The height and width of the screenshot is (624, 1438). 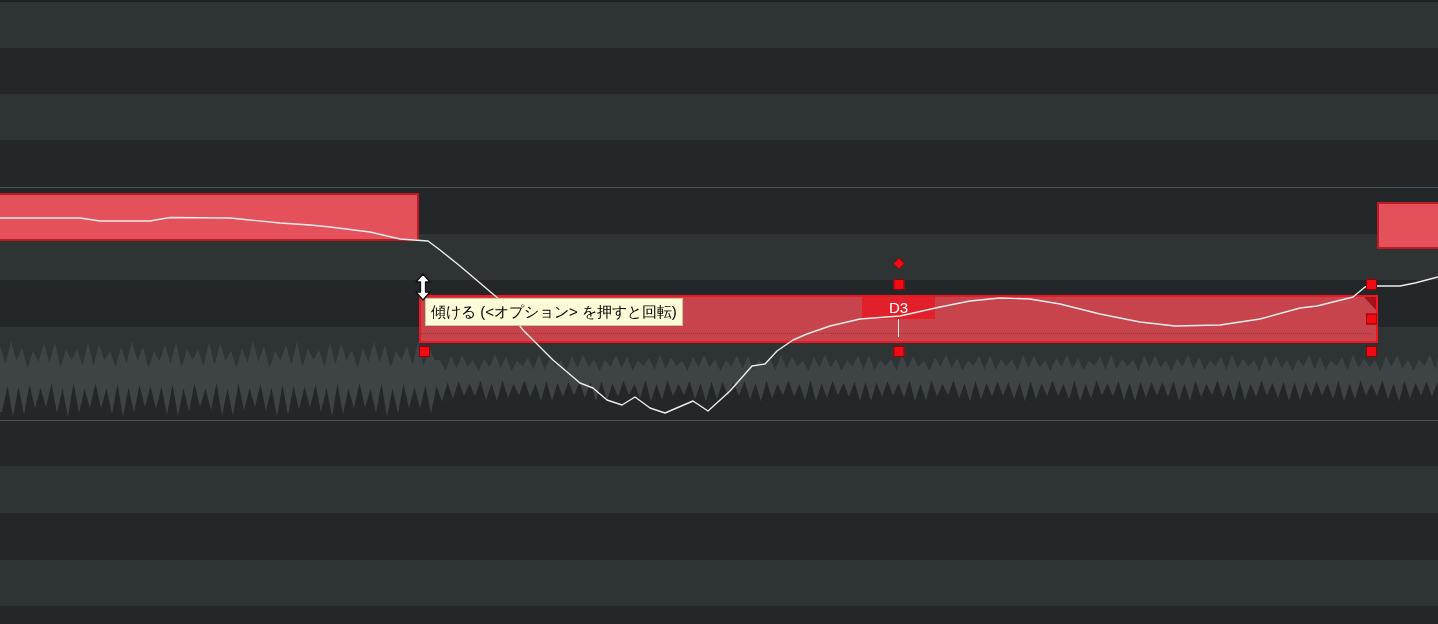 I want to click on vertical-arrows-cursor-icon, so click(x=423, y=287).